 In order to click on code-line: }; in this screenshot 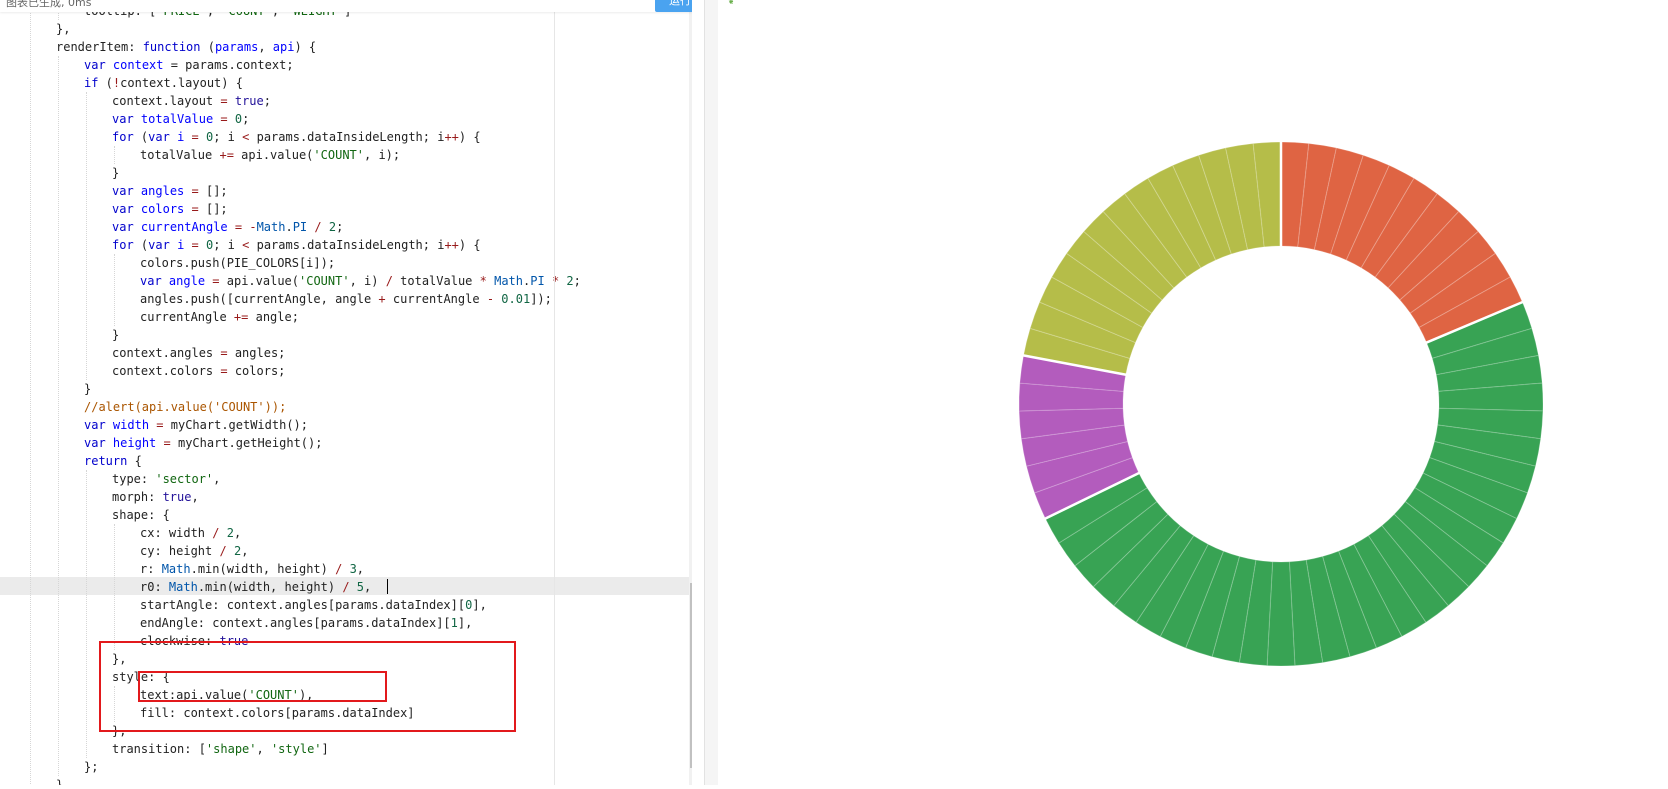, I will do `click(49, 767)`.